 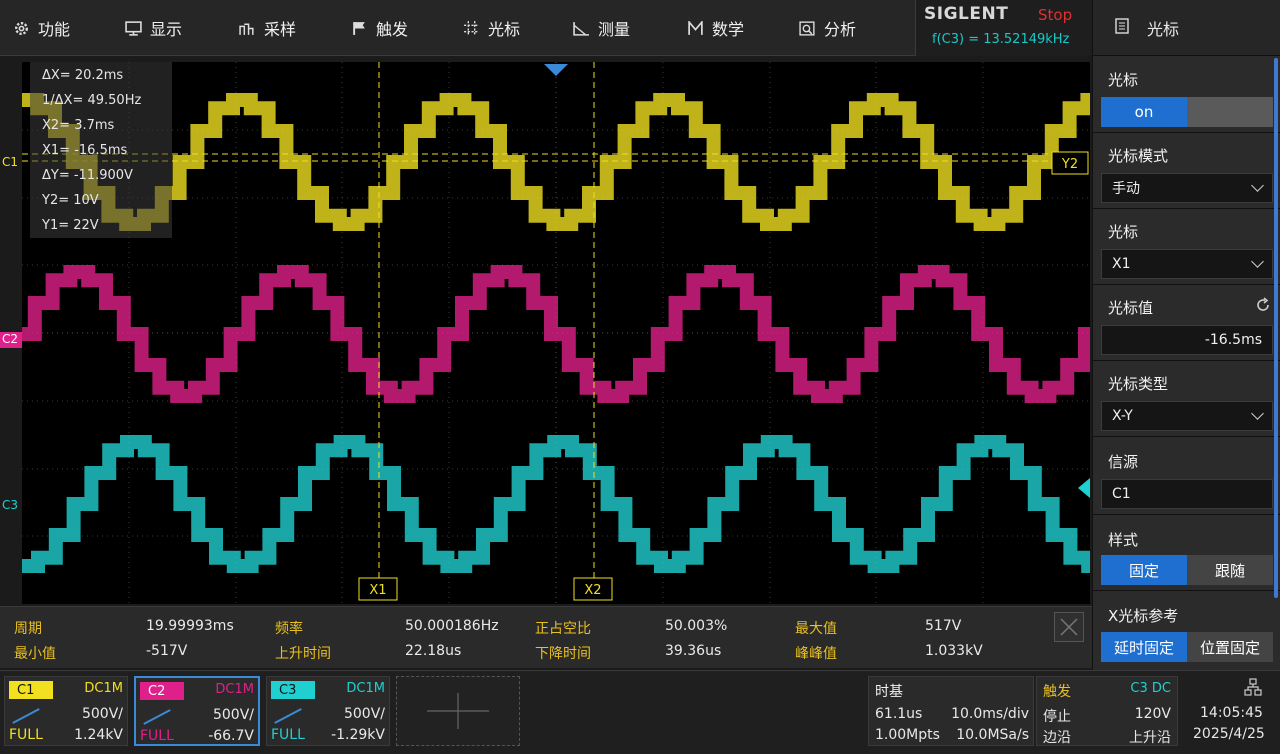 What do you see at coordinates (197, 711) in the screenshot?
I see `channel-c2-box: C2 DC1M 500V/ FULL -66.7V` at bounding box center [197, 711].